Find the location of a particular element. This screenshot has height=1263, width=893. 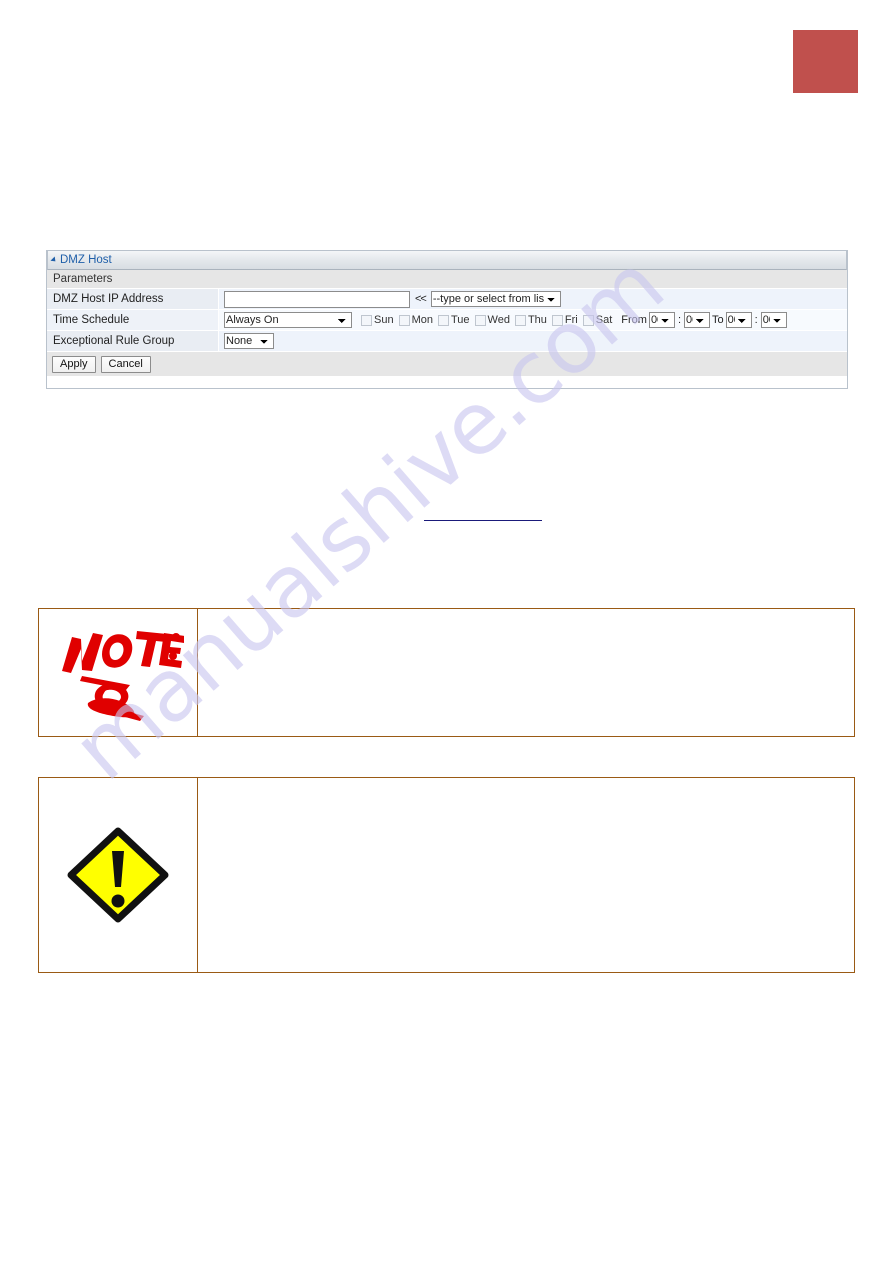

day-label: Sat is located at coordinates (604, 320).